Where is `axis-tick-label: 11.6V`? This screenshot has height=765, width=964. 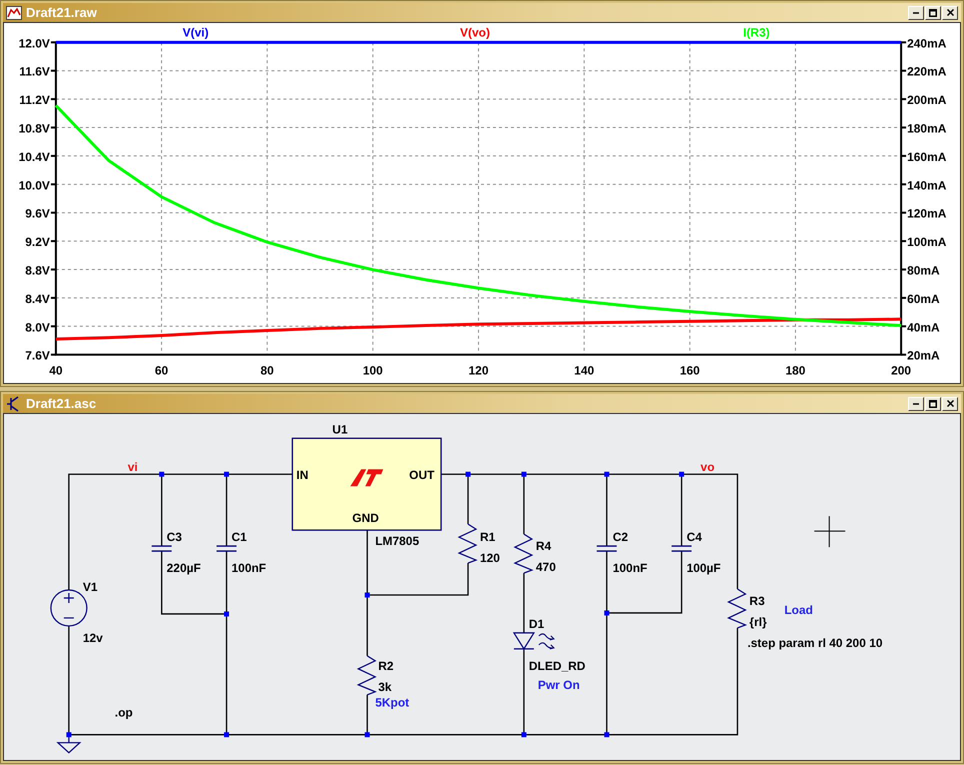 axis-tick-label: 11.6V is located at coordinates (34, 71).